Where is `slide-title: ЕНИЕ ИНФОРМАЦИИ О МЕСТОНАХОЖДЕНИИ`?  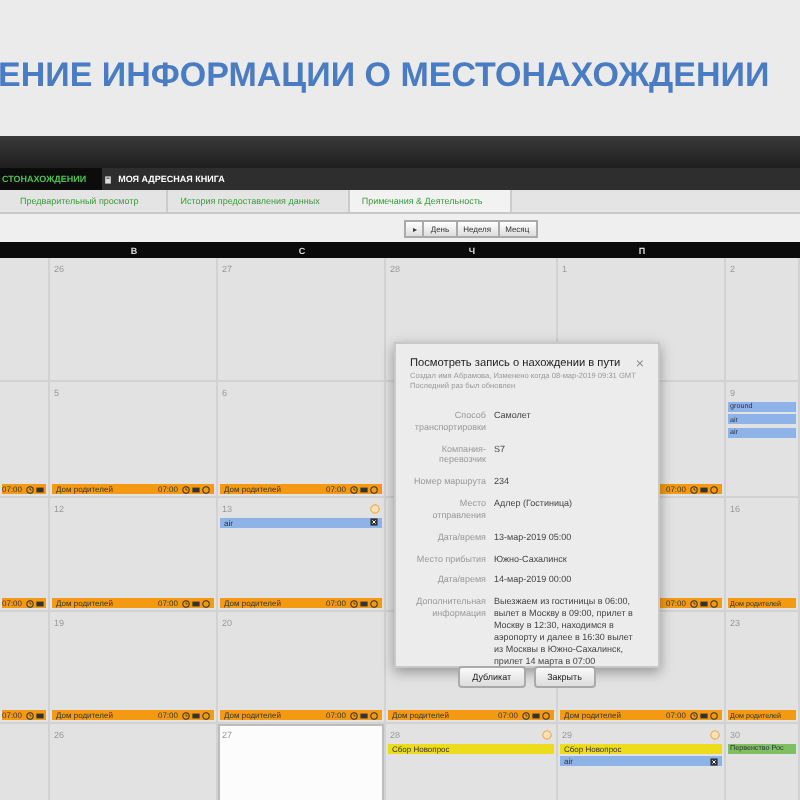 slide-title: ЕНИЕ ИНФОРМАЦИИ О МЕСТОНАХОЖДЕНИИ is located at coordinates (385, 76).